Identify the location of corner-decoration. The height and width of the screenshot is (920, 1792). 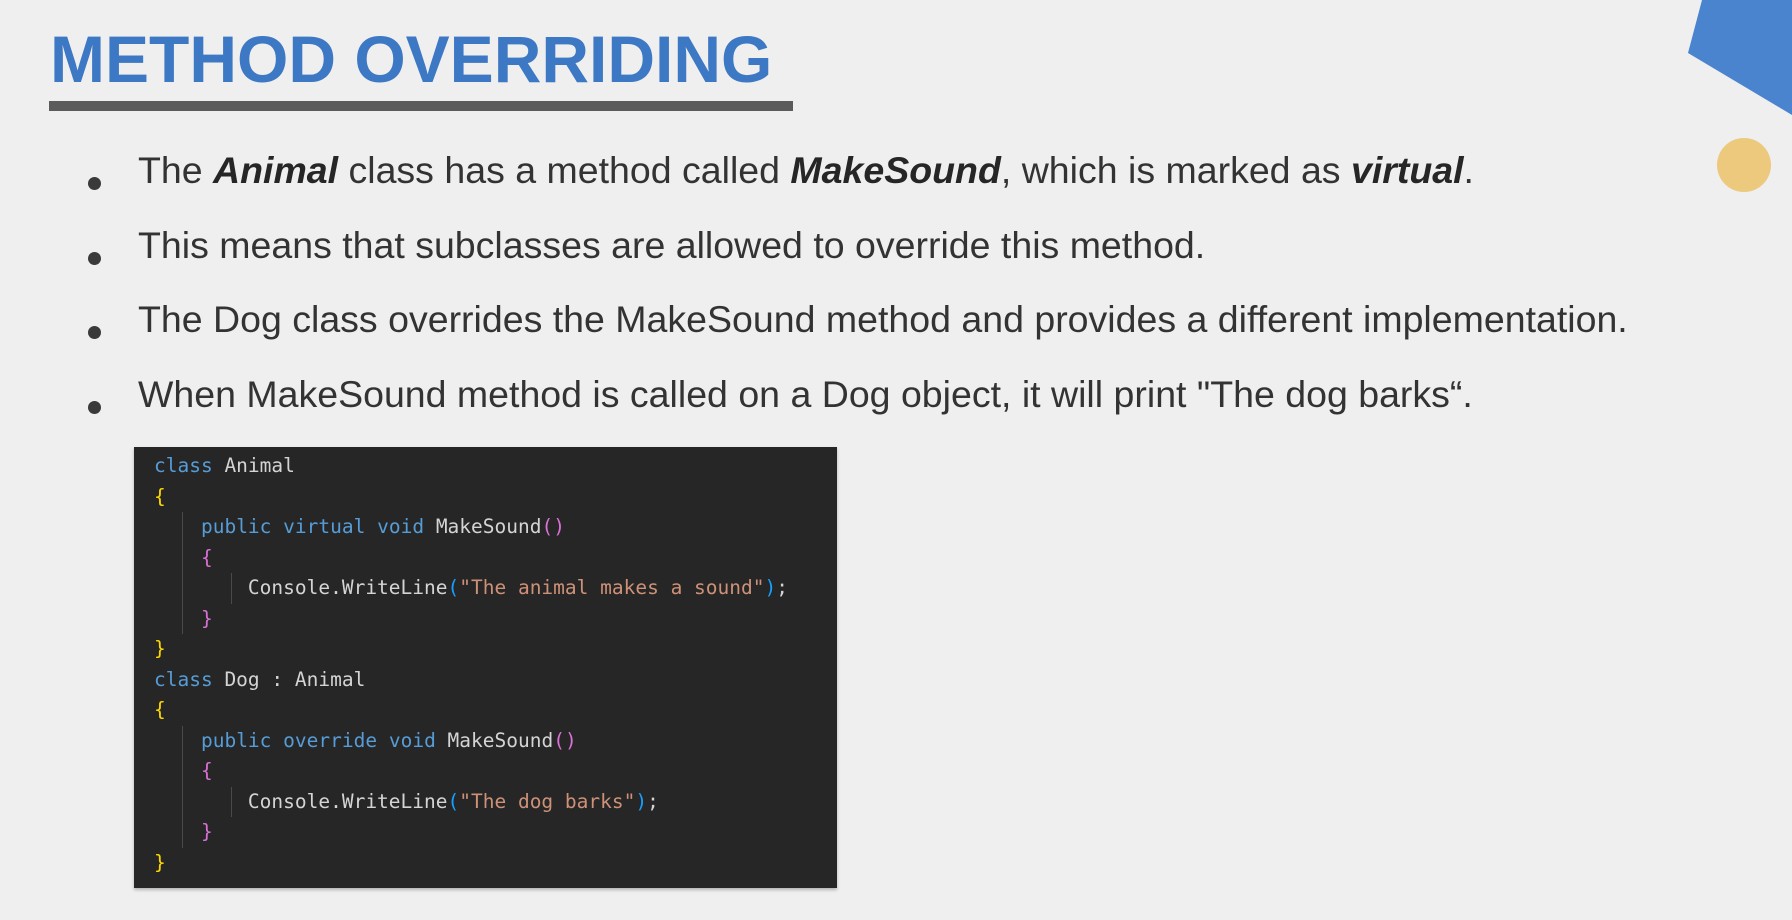
(1740, 57).